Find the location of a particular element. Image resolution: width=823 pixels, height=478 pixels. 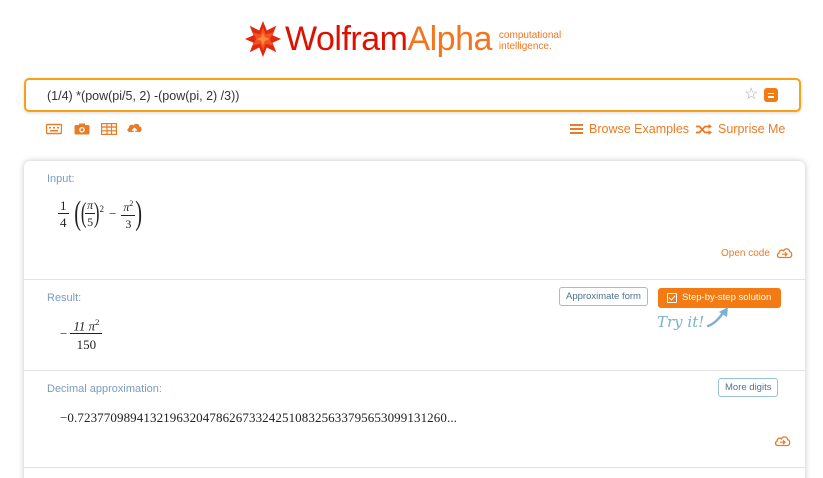

try-it-hint: Try it! is located at coordinates (681, 322).